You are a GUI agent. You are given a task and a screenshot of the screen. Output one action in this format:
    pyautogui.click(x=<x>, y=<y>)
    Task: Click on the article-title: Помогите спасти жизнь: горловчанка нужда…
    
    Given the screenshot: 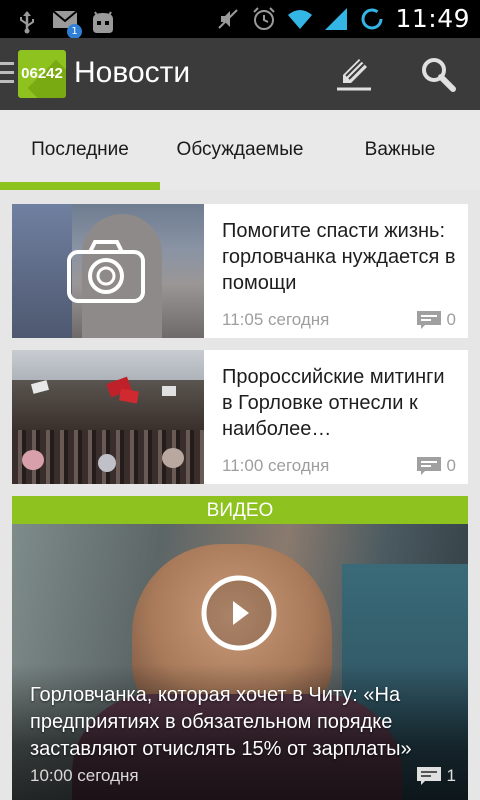 What is the action you would take?
    pyautogui.click(x=339, y=257)
    